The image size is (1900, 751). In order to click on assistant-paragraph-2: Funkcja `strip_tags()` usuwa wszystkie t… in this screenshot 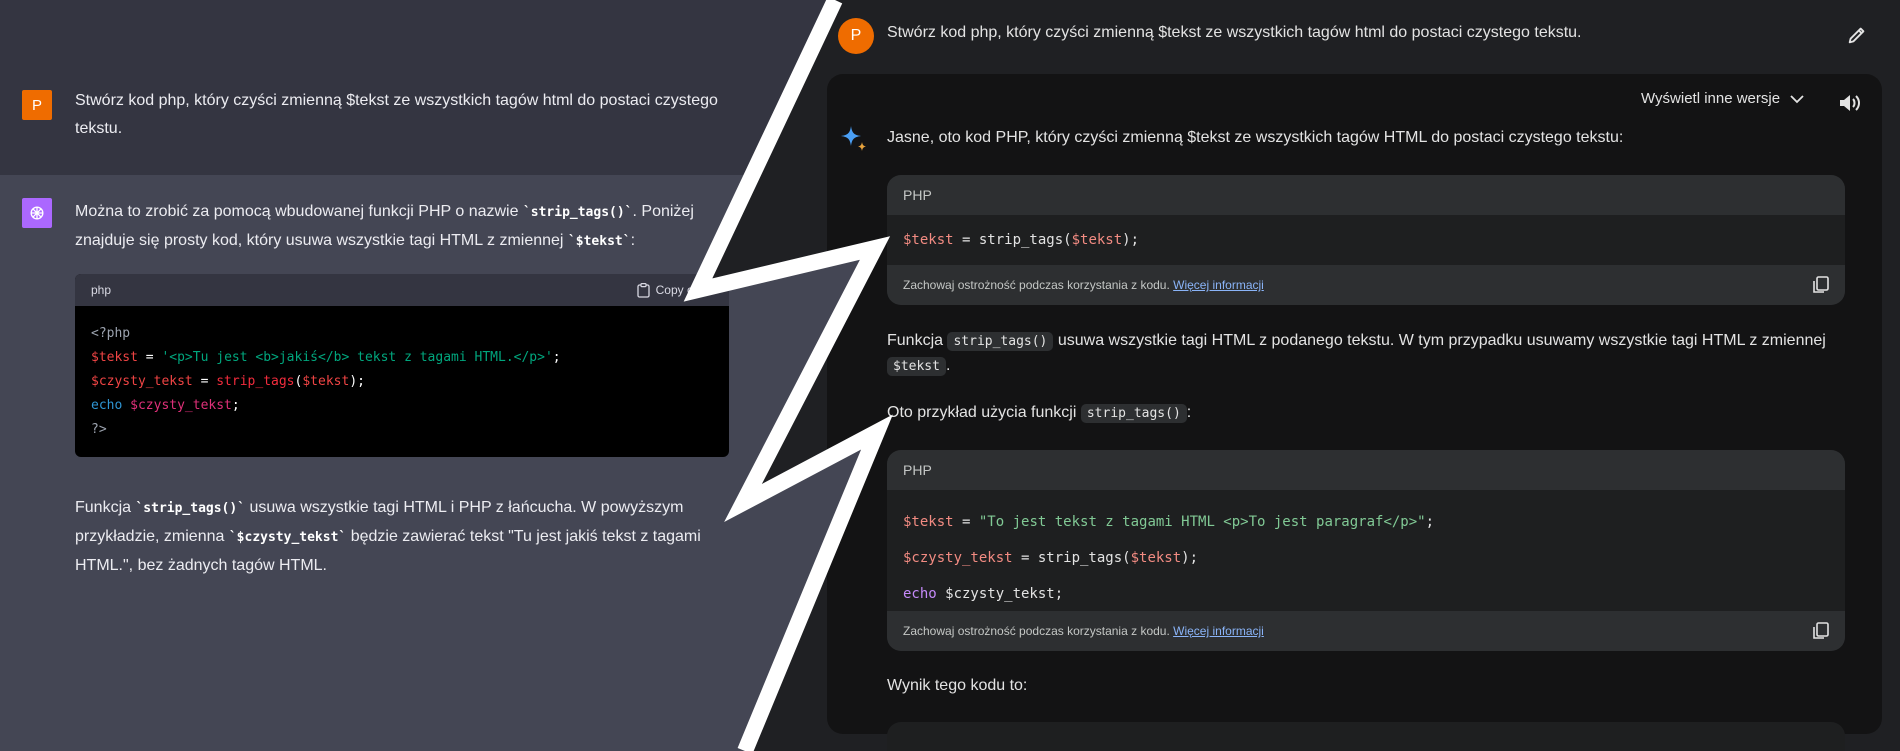, I will do `click(405, 537)`.